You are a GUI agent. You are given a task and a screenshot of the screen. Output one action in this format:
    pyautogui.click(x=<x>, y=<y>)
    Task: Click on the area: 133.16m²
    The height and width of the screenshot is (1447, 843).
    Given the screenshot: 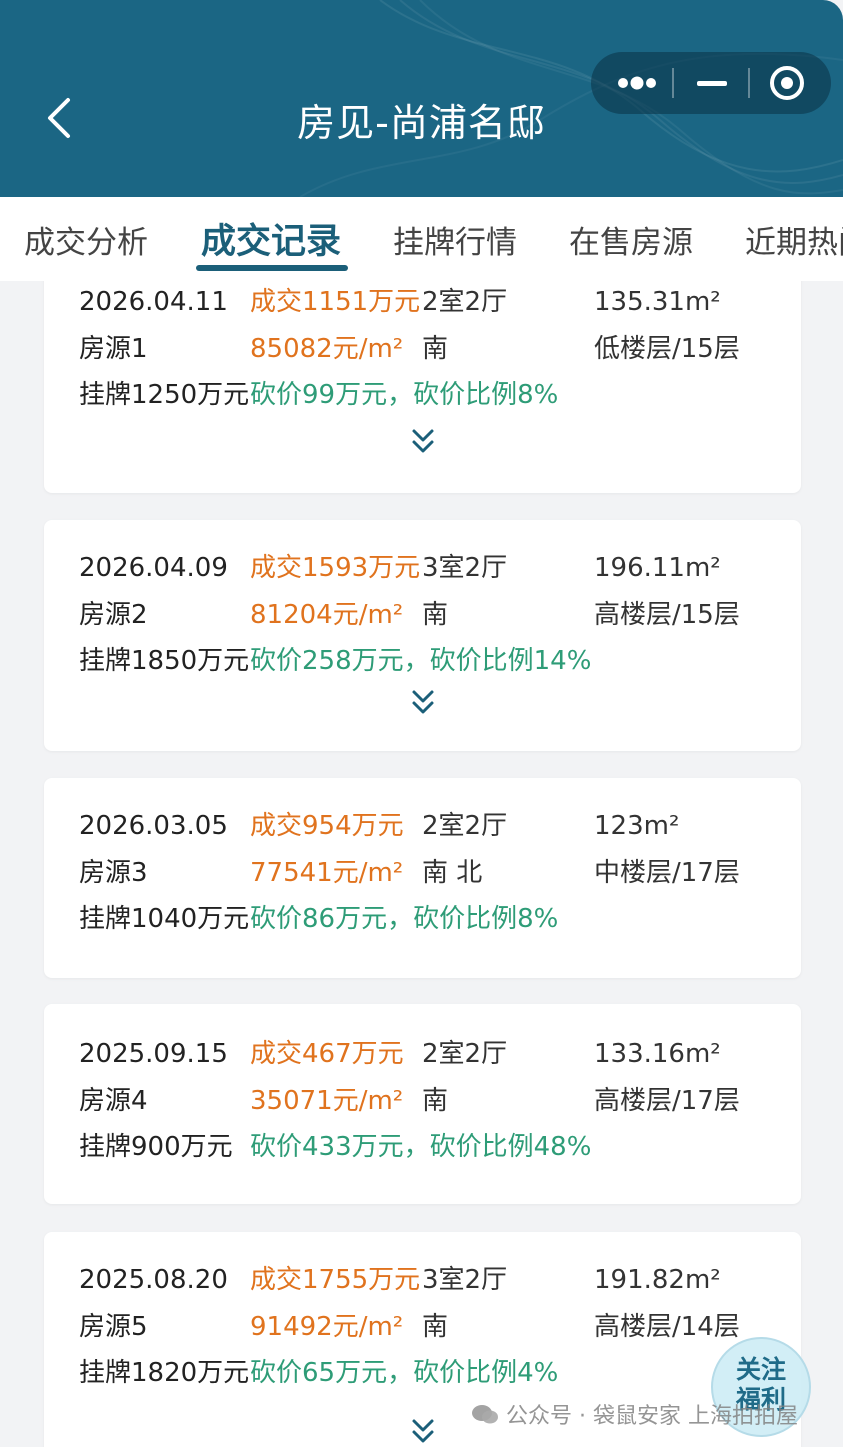 What is the action you would take?
    pyautogui.click(x=657, y=1054)
    